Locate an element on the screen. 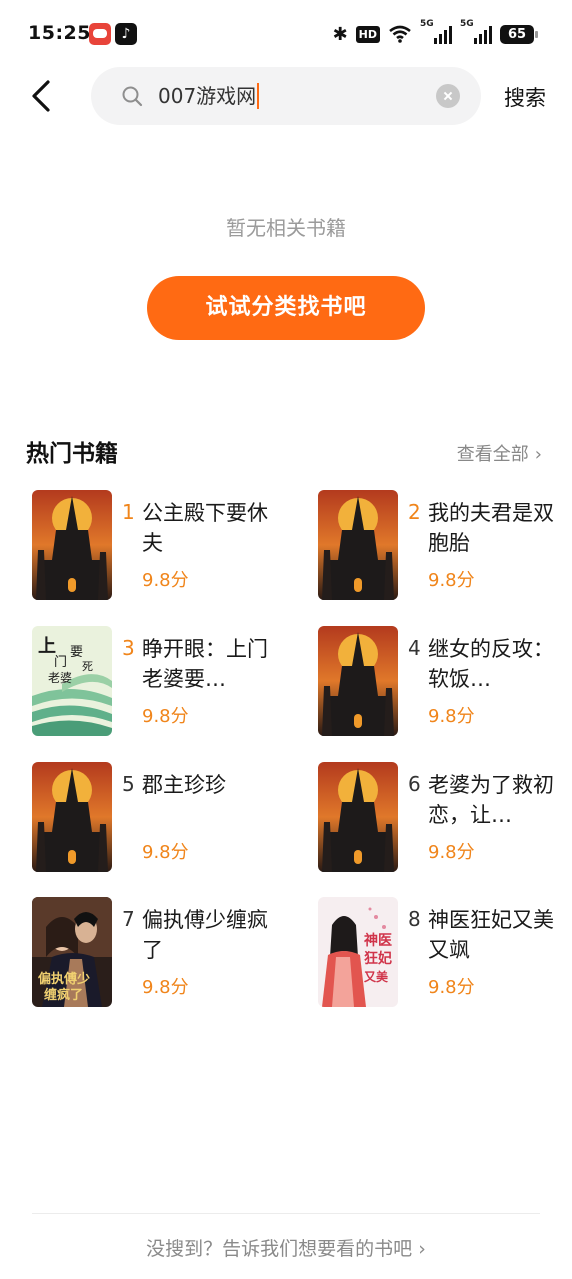 The height and width of the screenshot is (1279, 572). book-item: 神医 狂妃又美 8 神医狂妃又美又飒 9.8分 is located at coordinates (443, 952).